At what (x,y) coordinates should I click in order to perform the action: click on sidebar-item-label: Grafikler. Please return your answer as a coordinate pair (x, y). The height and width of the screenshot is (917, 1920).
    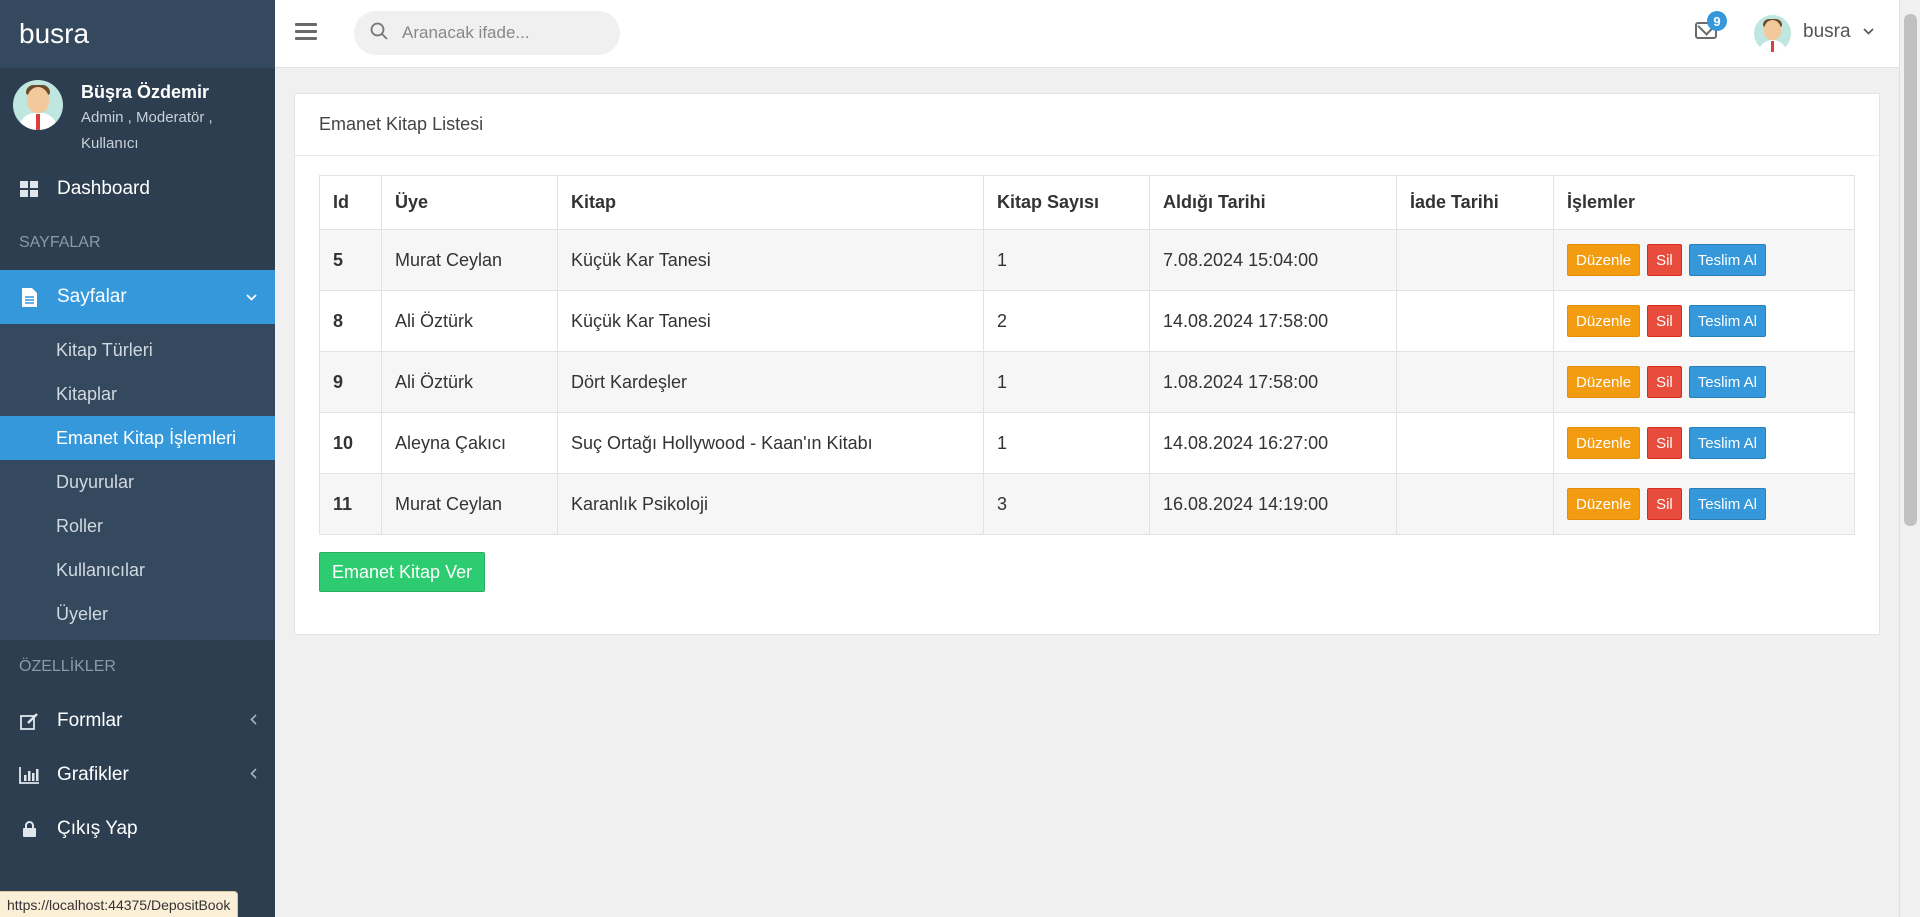
    Looking at the image, I should click on (93, 774).